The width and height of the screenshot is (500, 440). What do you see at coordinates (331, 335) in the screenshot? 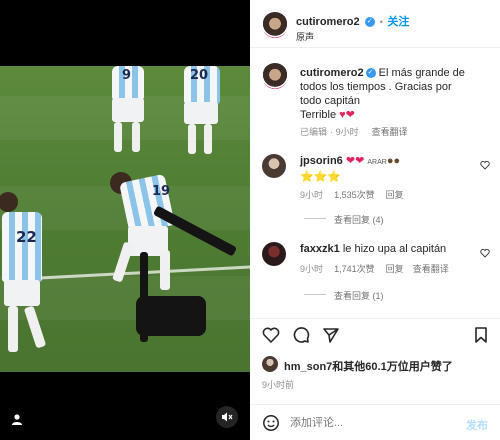
I see `share-send-icon` at bounding box center [331, 335].